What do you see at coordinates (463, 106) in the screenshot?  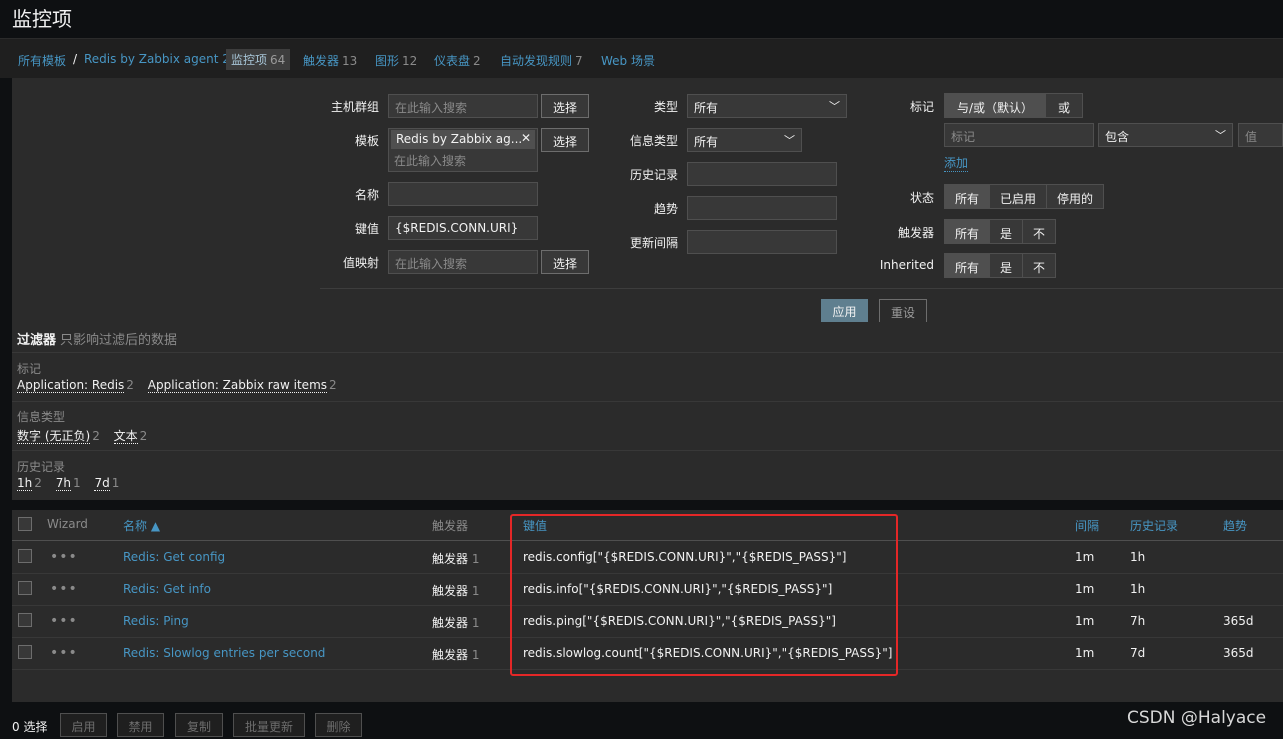 I see `host-group-input: 在此输入搜索` at bounding box center [463, 106].